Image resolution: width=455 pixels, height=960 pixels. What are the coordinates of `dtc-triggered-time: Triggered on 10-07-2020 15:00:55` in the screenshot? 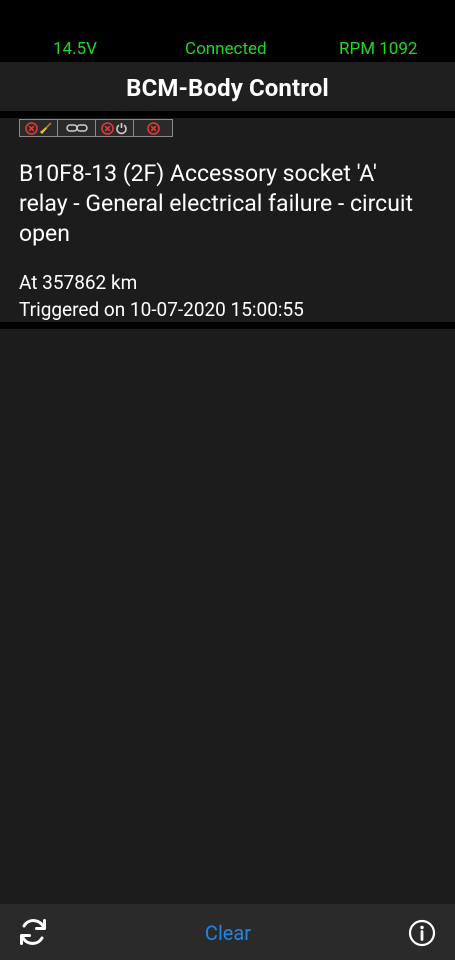 It's located at (161, 309).